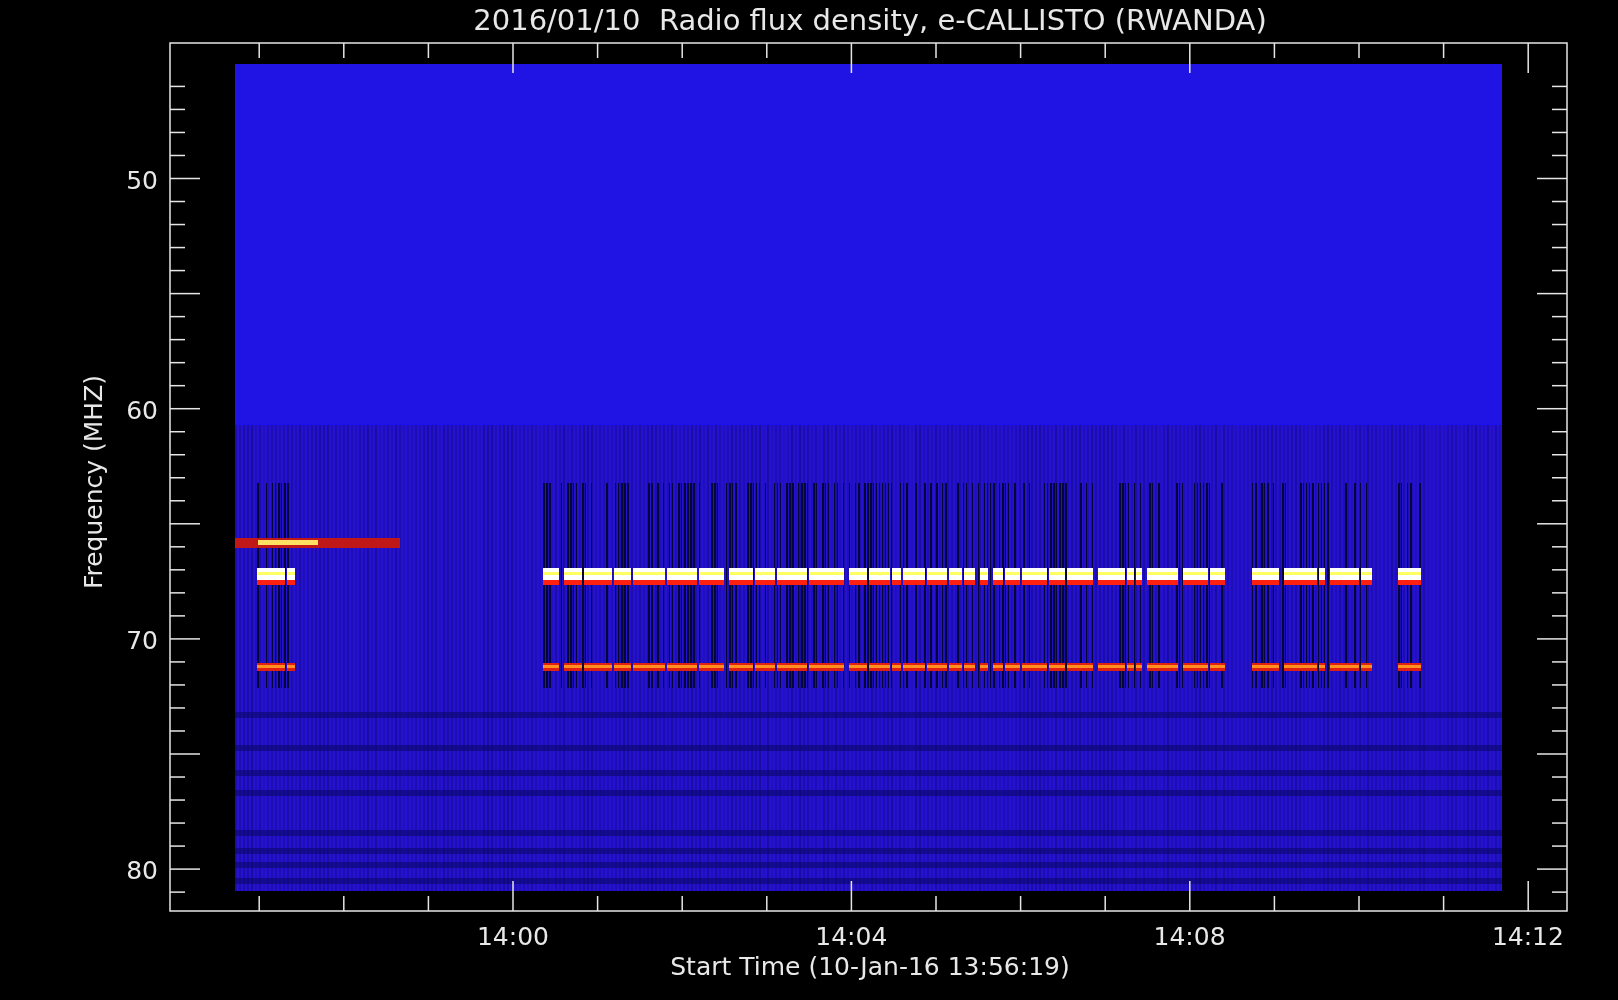 The image size is (1618, 1000). Describe the element at coordinates (870, 20) in the screenshot. I see `chart-title: 2016/01/10 Radio flux density, e-CALLISTO (RWANDA)` at that location.